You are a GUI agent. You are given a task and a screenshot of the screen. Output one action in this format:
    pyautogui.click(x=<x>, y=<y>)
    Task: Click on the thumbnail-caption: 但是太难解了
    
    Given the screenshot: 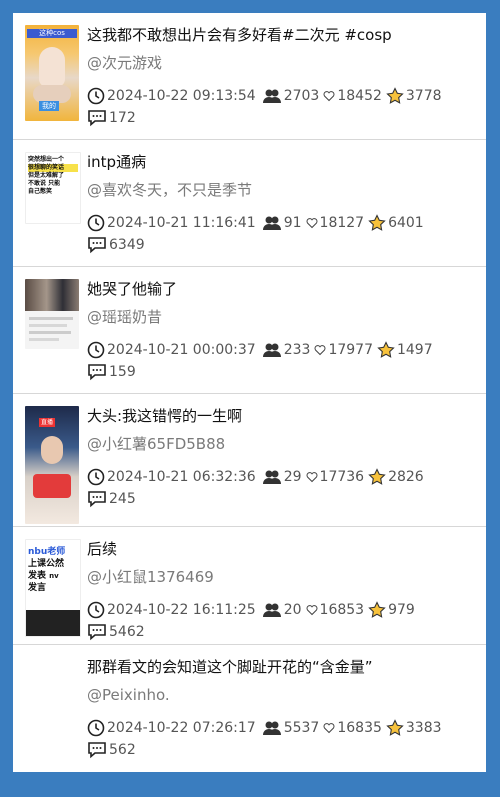 What is the action you would take?
    pyautogui.click(x=46, y=175)
    